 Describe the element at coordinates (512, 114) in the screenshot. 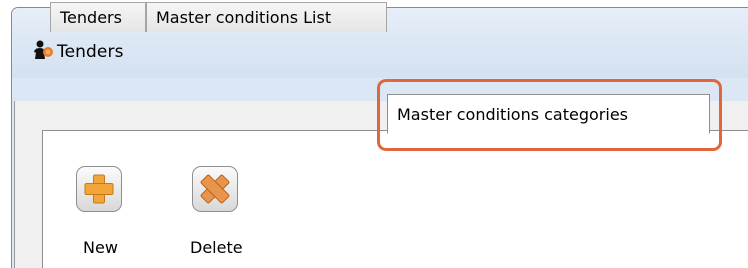

I see `tab-master-conditions-categories-label: Master conditions categories` at that location.